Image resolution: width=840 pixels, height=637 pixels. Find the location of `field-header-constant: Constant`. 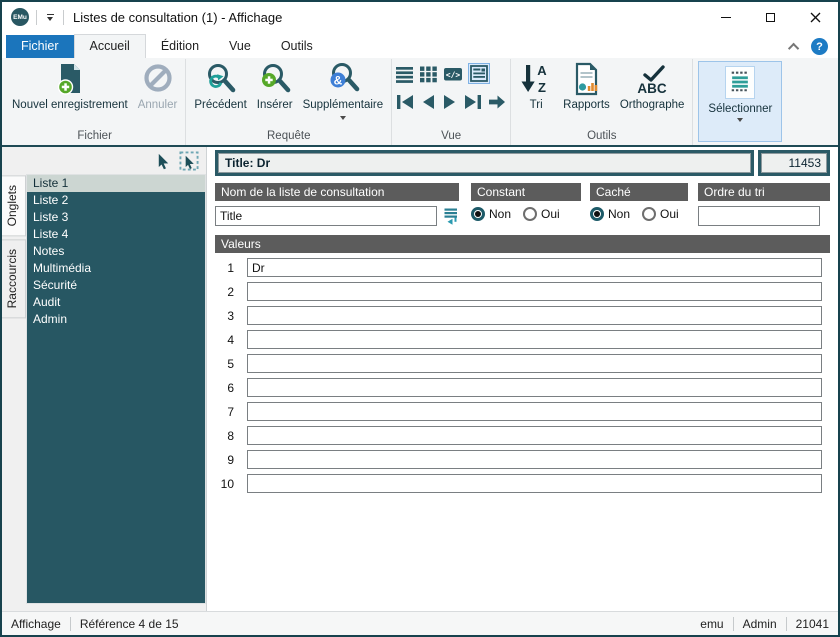

field-header-constant: Constant is located at coordinates (526, 192).